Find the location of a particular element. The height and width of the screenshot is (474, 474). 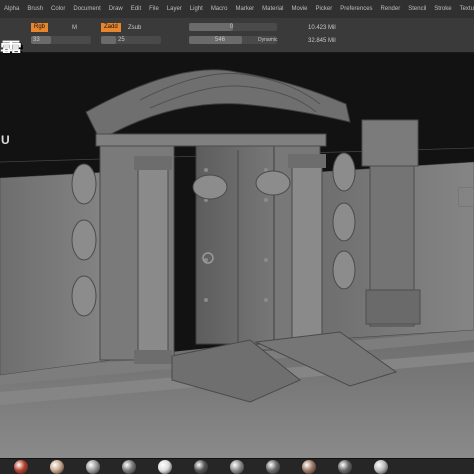

menu-item-macro: Macro is located at coordinates (219, 9).